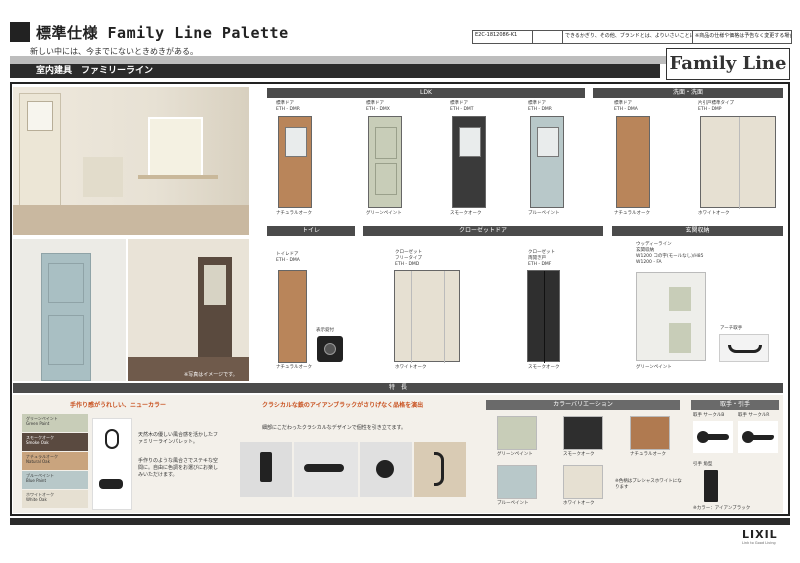  Describe the element at coordinates (709, 415) in the screenshot. I see `handle-circle-b-label: 取手 サークルB` at that location.